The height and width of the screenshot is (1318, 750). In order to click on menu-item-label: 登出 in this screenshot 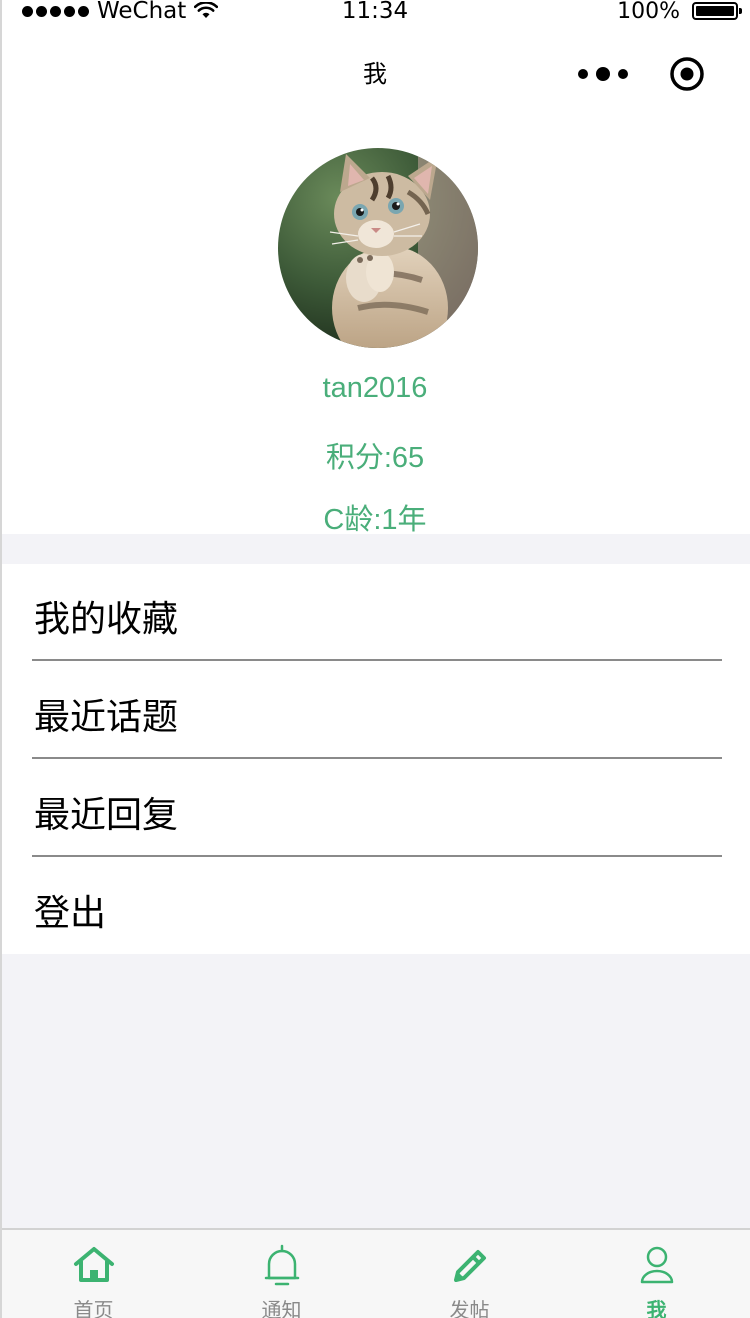, I will do `click(70, 913)`.